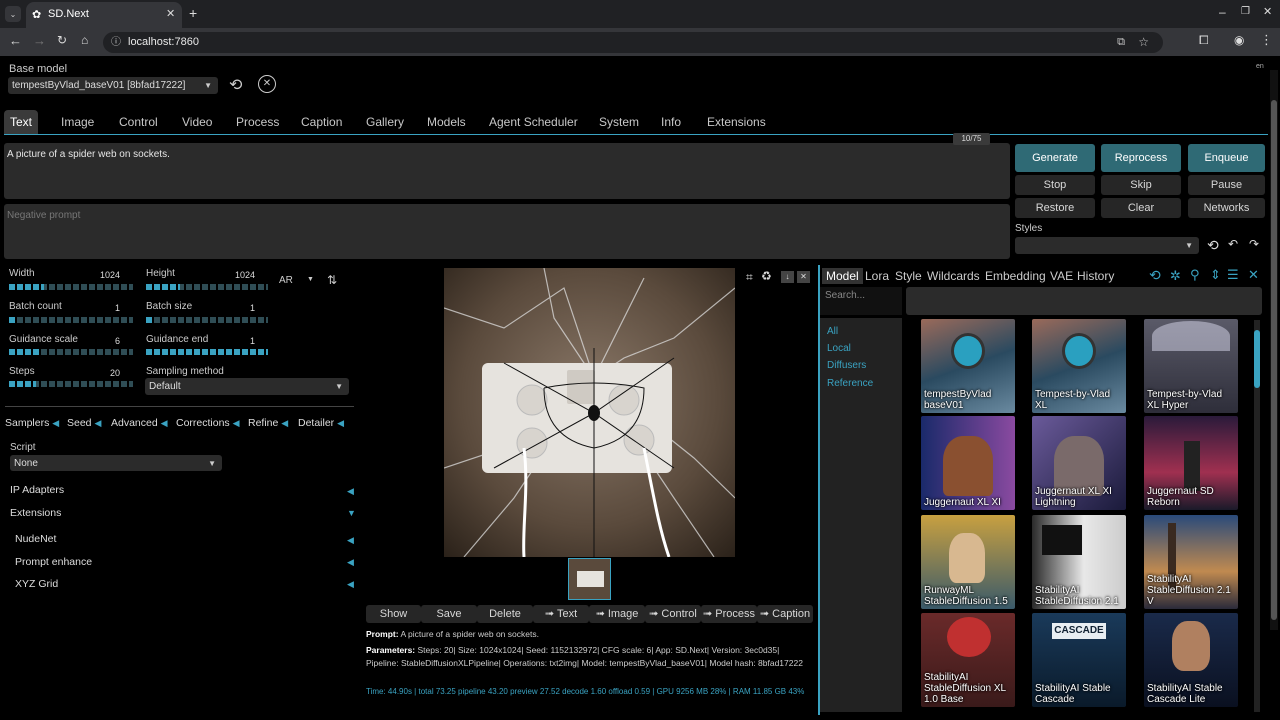  Describe the element at coordinates (1226, 185) in the screenshot. I see `pause-button: Pause` at that location.